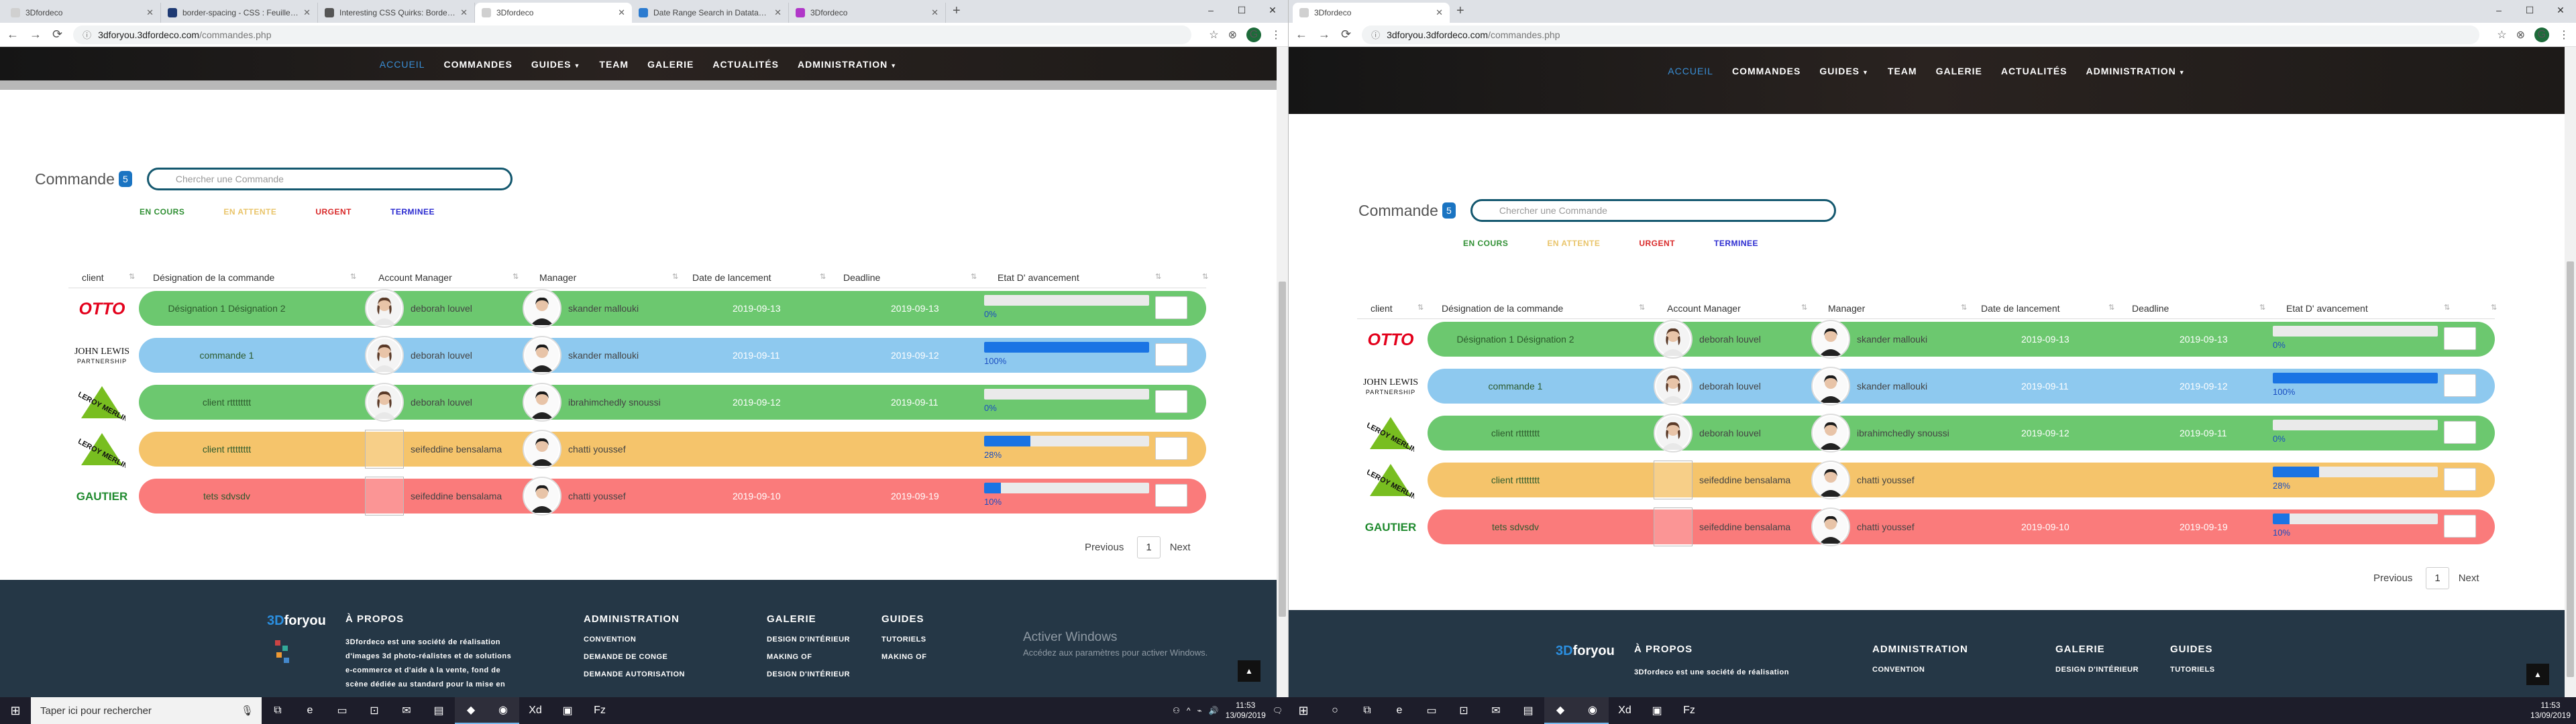  I want to click on mail-icon: ✉, so click(406, 710).